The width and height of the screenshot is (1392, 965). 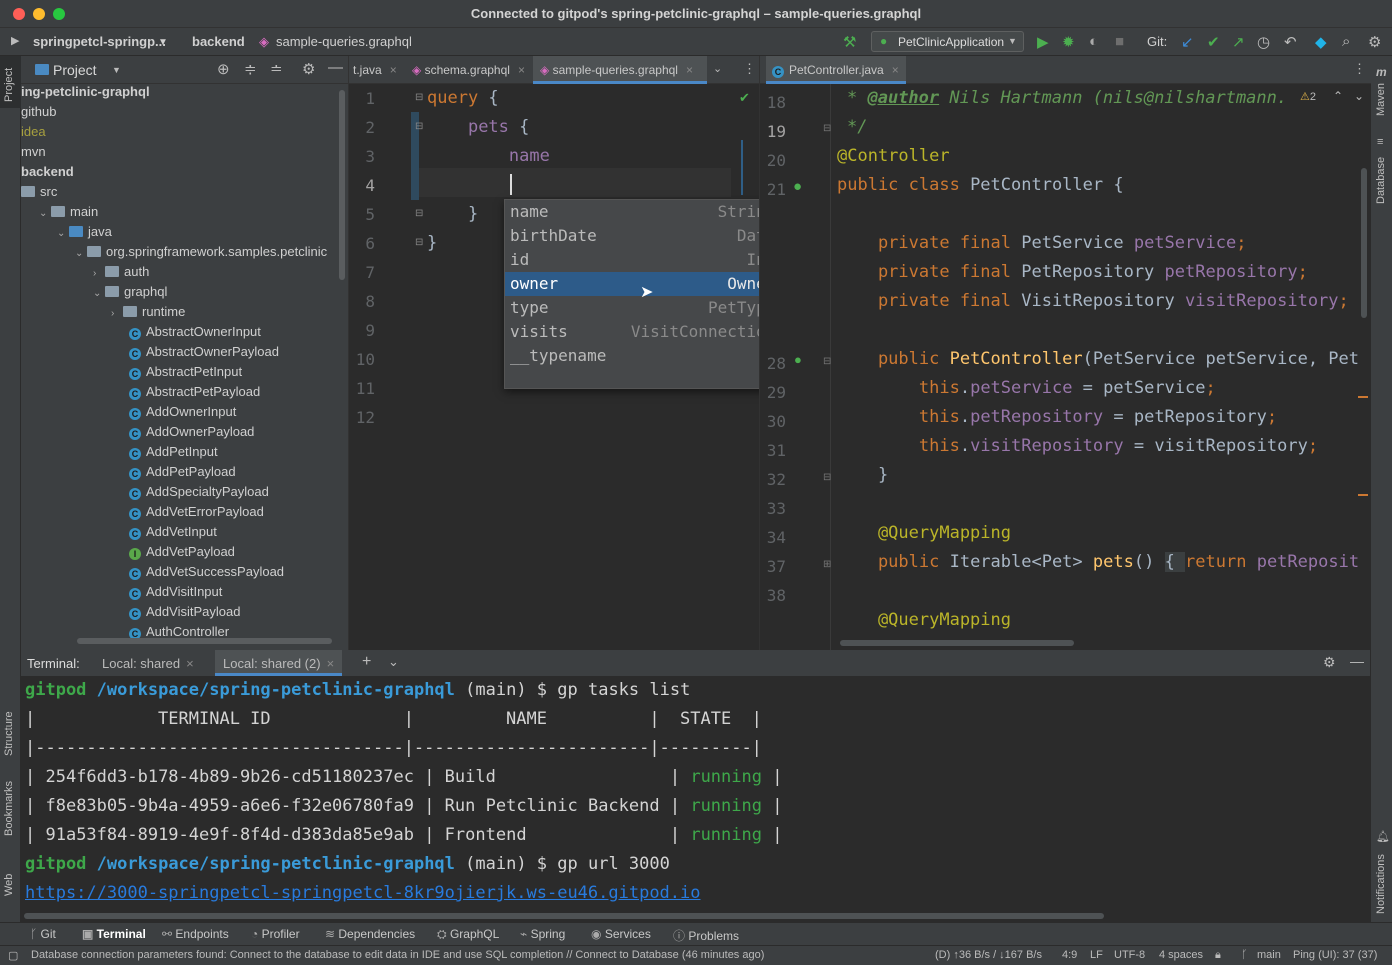 I want to click on tool-window-graphql: ⛭ GraphQL, so click(x=468, y=934).